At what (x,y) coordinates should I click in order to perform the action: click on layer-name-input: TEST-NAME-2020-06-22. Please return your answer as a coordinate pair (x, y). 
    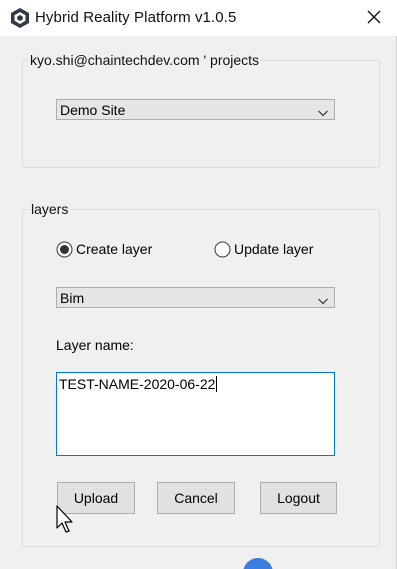
    Looking at the image, I should click on (195, 414).